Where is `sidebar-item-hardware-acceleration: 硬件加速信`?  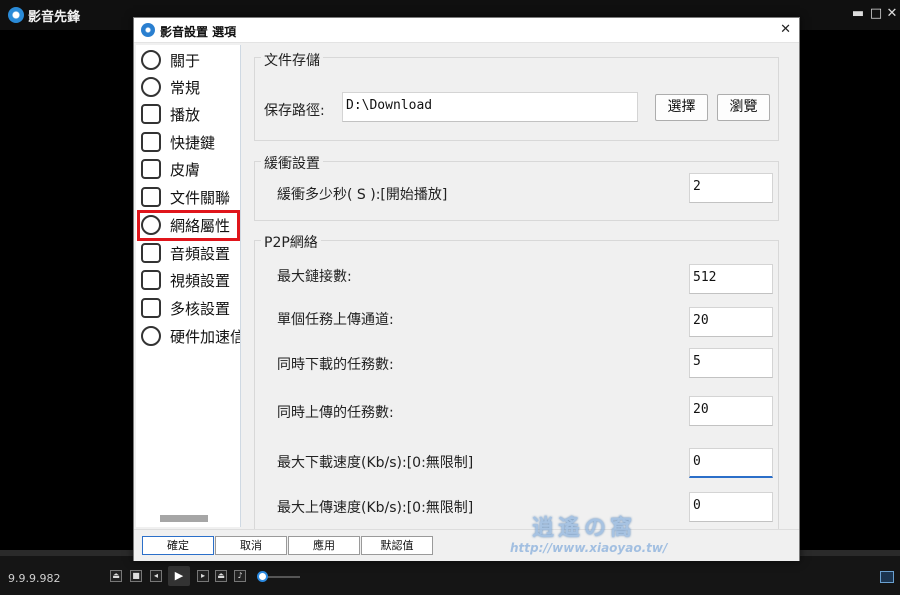
sidebar-item-hardware-acceleration: 硬件加速信 is located at coordinates (188, 336).